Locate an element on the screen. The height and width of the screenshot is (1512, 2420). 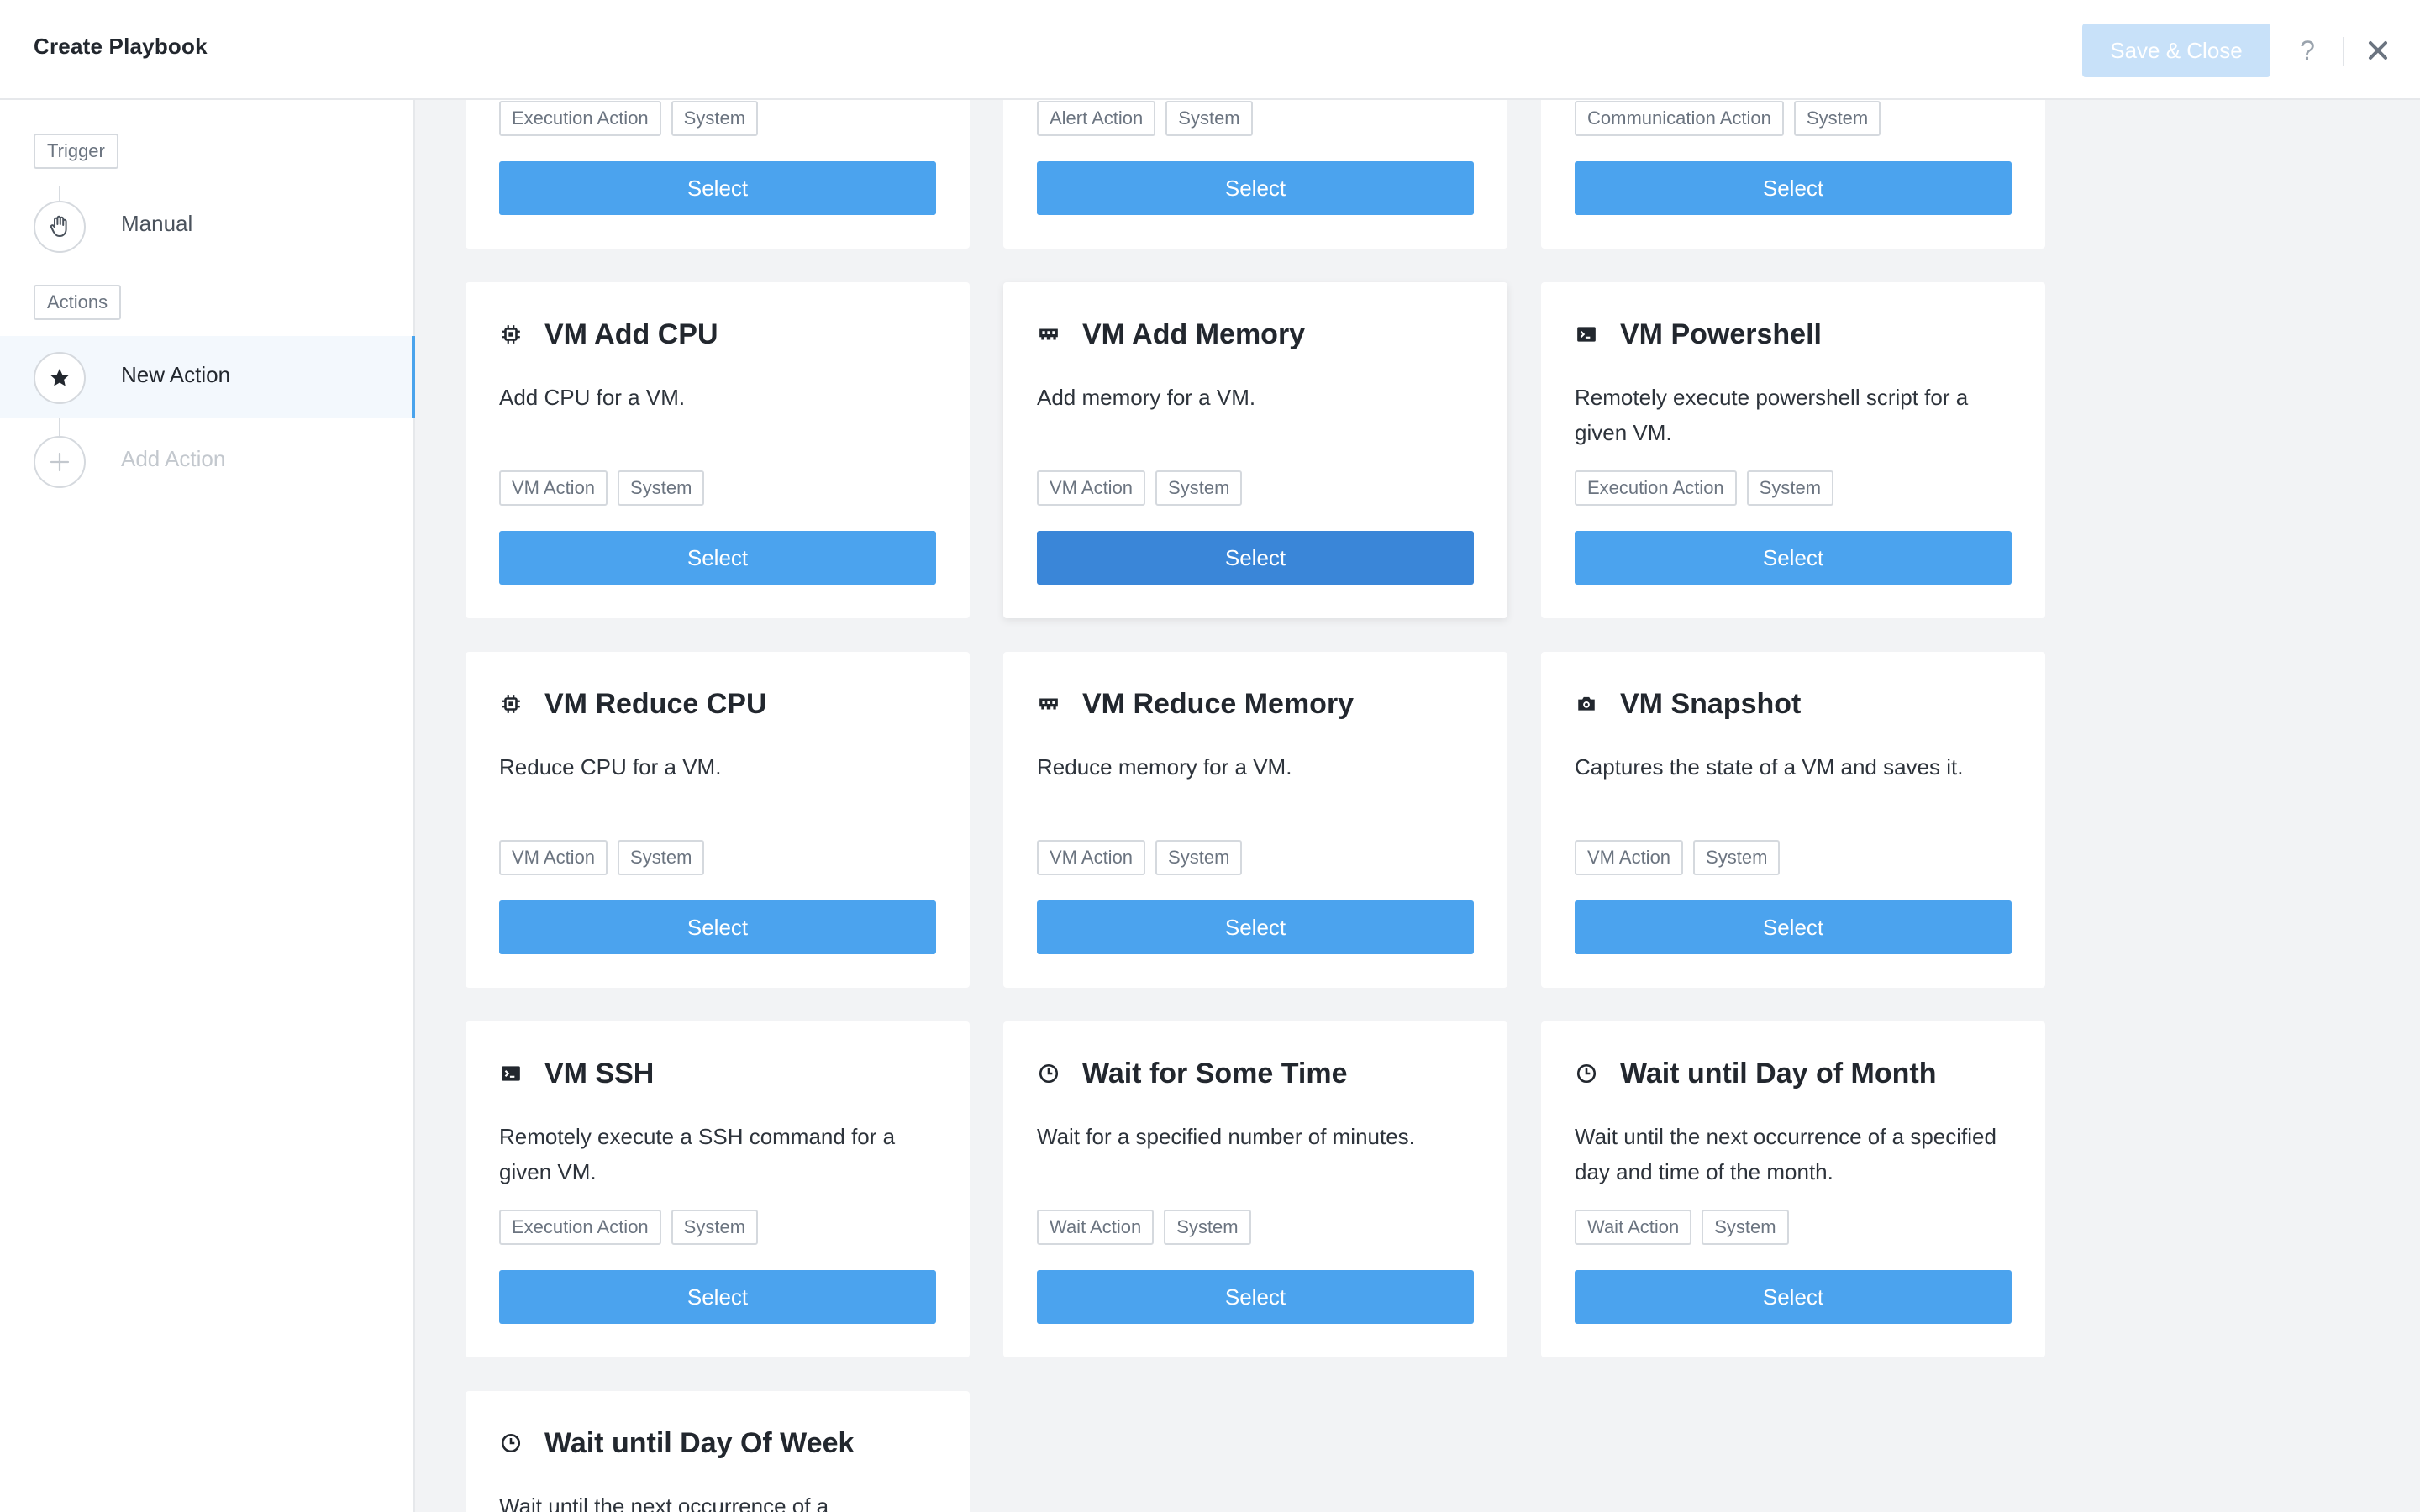
star-icon is located at coordinates (60, 377).